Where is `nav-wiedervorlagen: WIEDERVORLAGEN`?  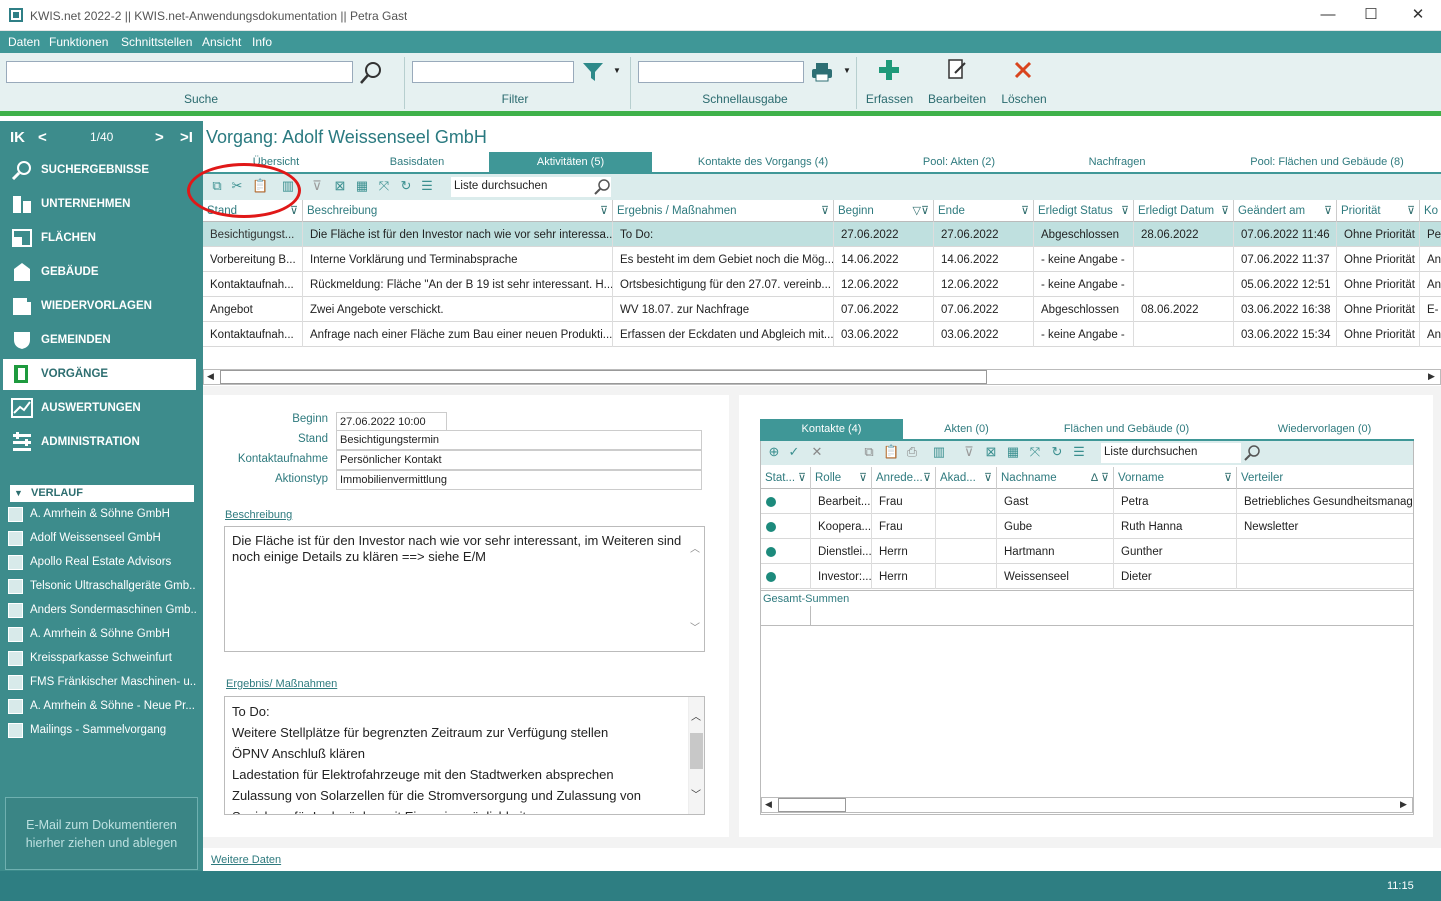 nav-wiedervorlagen: WIEDERVORLAGEN is located at coordinates (99, 306).